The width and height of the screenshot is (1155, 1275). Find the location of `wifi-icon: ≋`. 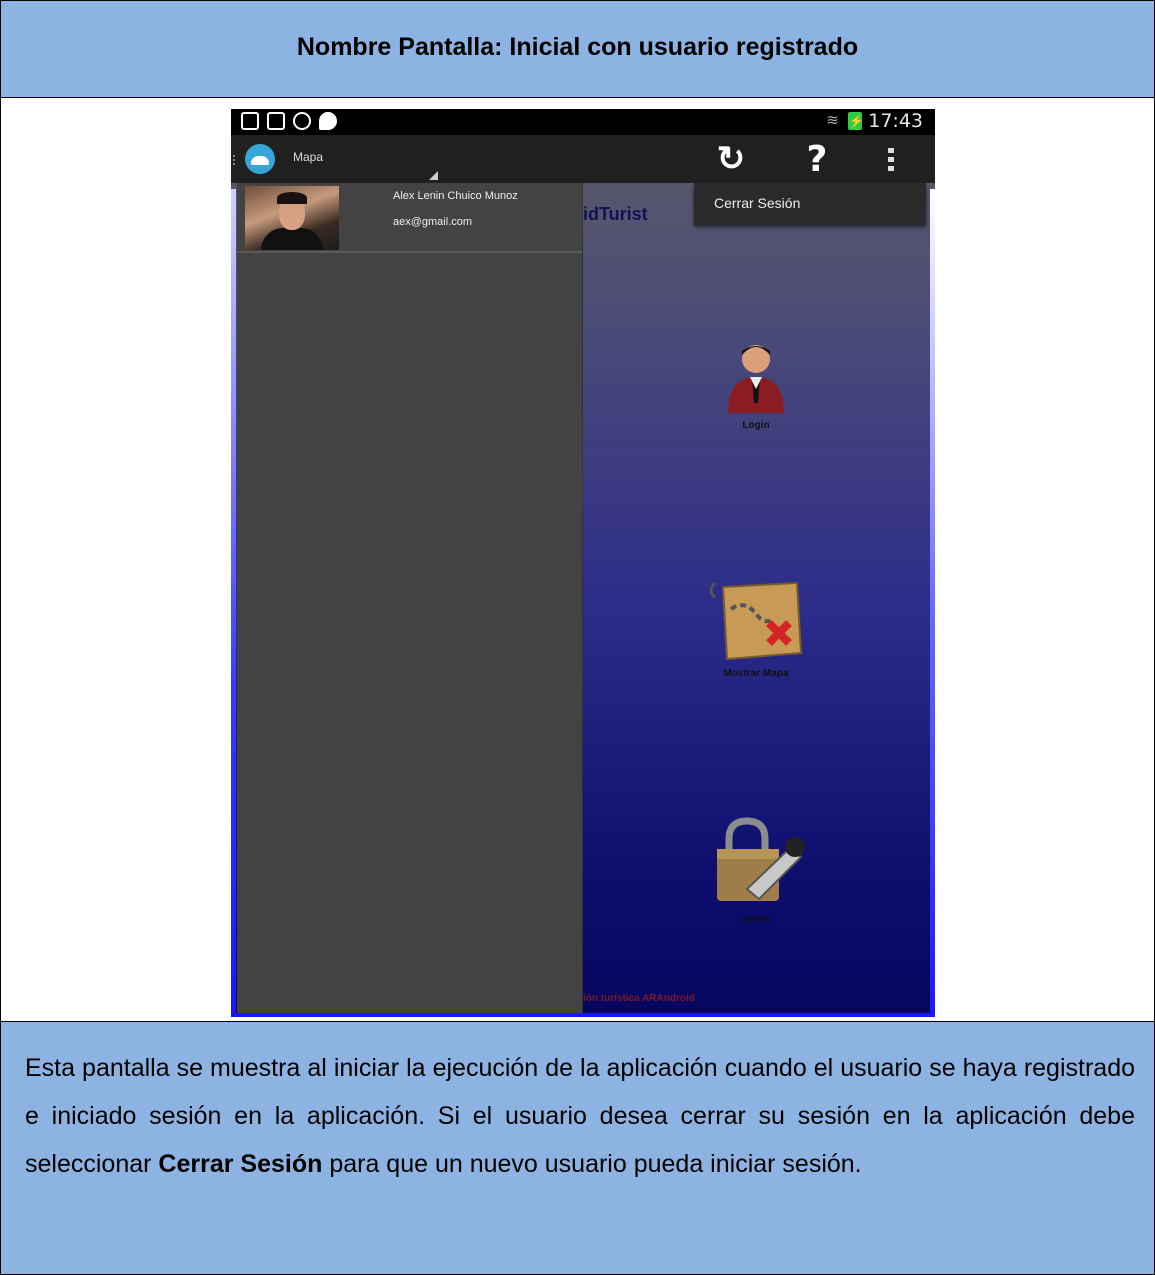

wifi-icon: ≋ is located at coordinates (832, 120).